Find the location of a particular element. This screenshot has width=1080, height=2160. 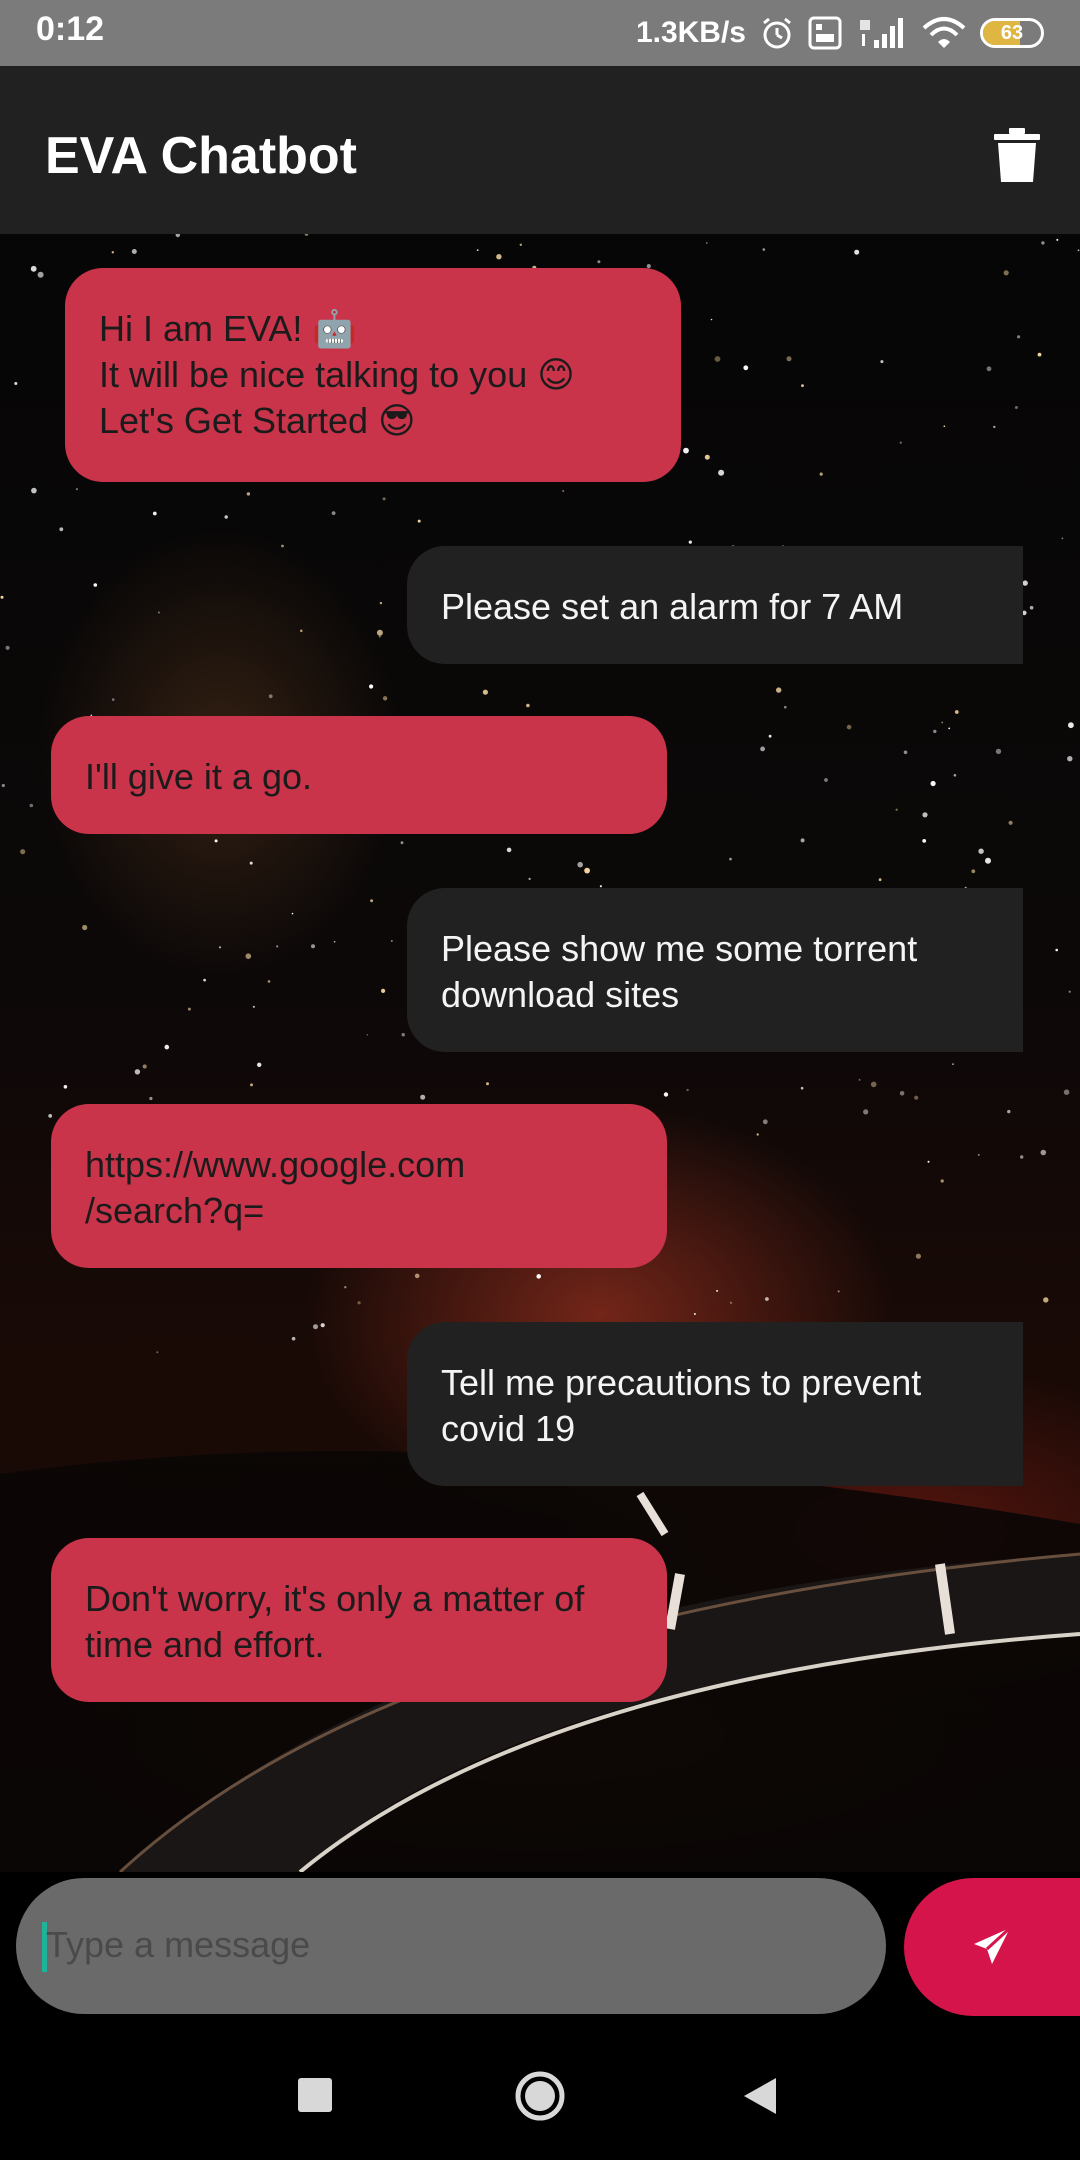

volte-icon is located at coordinates (825, 33).